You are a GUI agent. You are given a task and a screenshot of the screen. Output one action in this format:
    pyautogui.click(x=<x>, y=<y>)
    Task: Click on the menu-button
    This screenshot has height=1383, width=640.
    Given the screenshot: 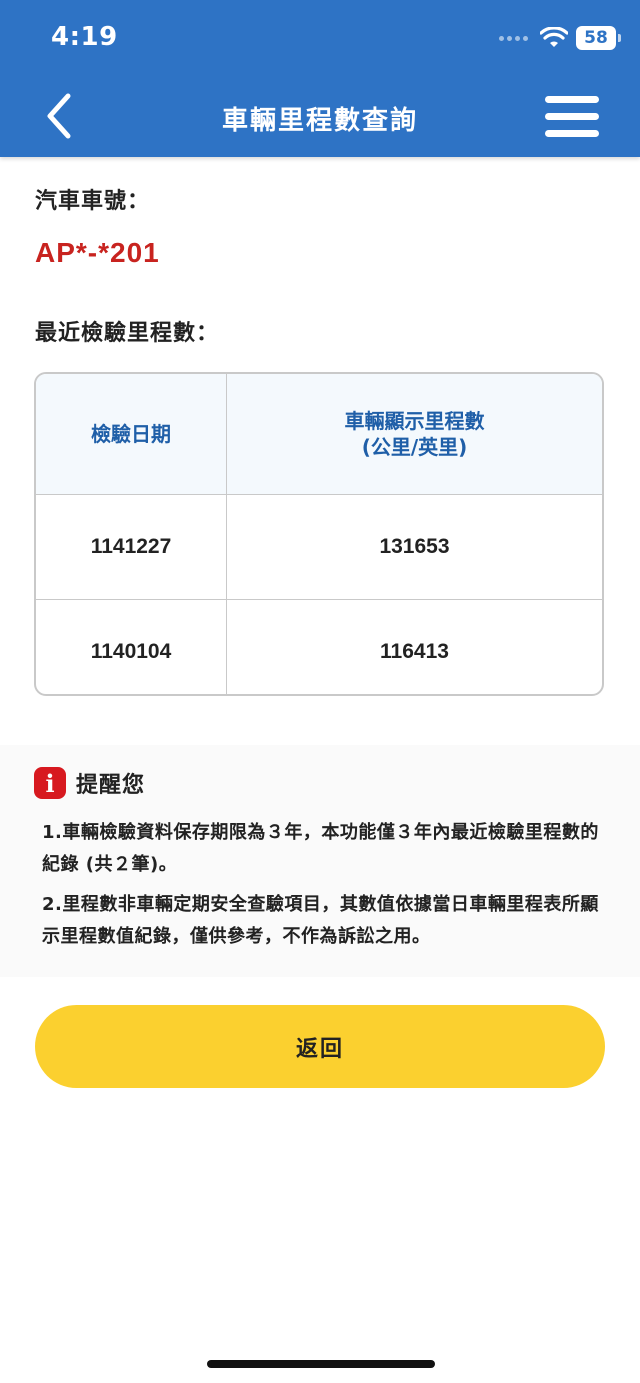 What is the action you would take?
    pyautogui.click(x=572, y=117)
    